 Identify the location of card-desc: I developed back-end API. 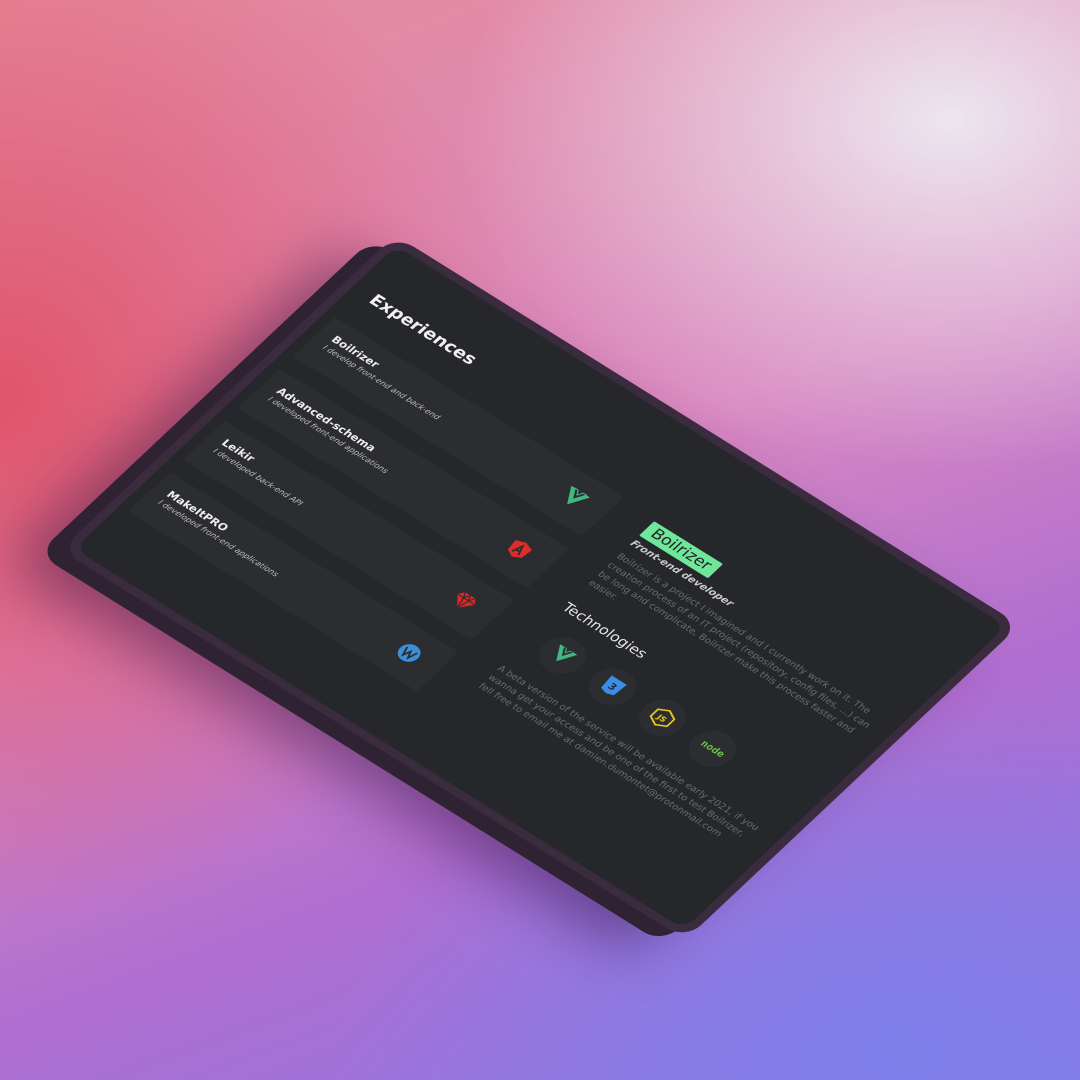
(257, 477).